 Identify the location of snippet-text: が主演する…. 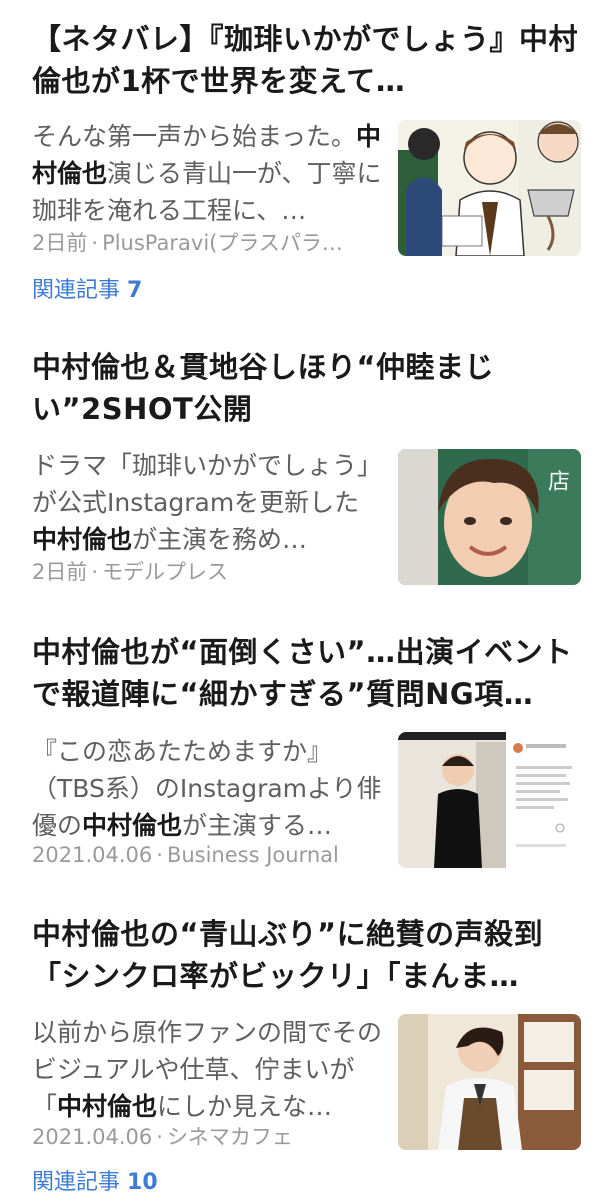
(257, 825).